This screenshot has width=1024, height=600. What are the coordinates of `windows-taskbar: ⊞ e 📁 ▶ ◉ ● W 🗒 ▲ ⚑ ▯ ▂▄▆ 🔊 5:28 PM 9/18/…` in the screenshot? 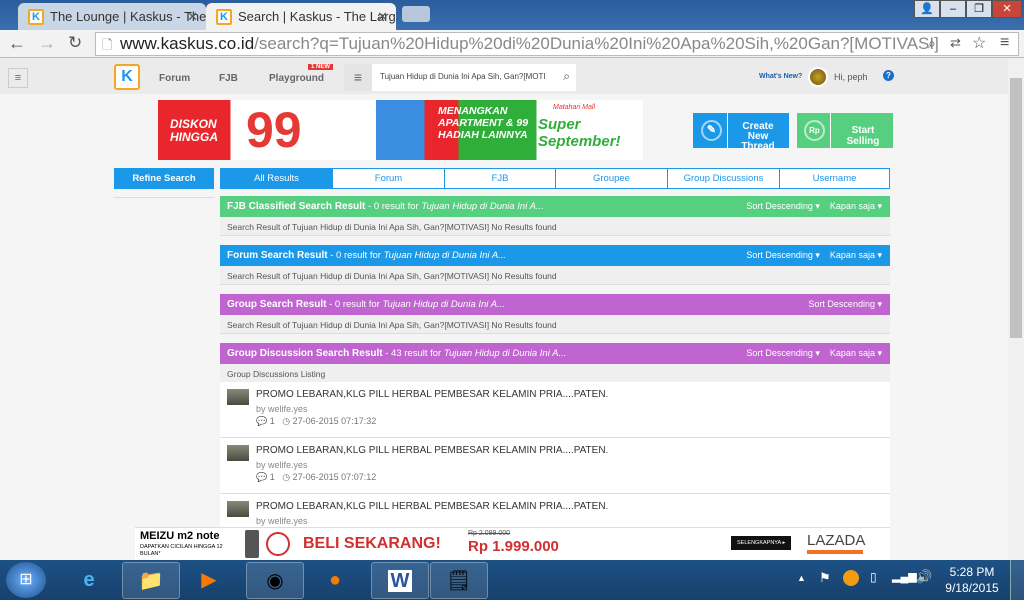 It's located at (512, 580).